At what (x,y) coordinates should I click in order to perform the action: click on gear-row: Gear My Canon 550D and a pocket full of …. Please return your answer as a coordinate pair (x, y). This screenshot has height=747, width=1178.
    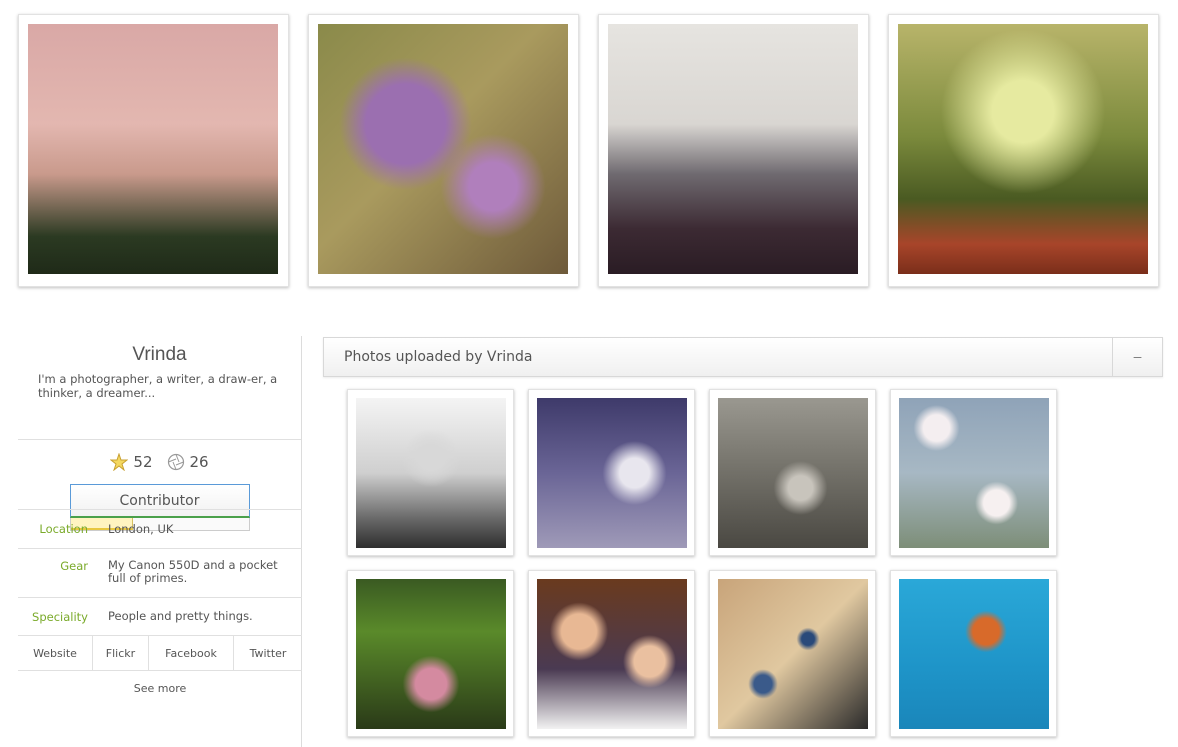
    Looking at the image, I should click on (160, 573).